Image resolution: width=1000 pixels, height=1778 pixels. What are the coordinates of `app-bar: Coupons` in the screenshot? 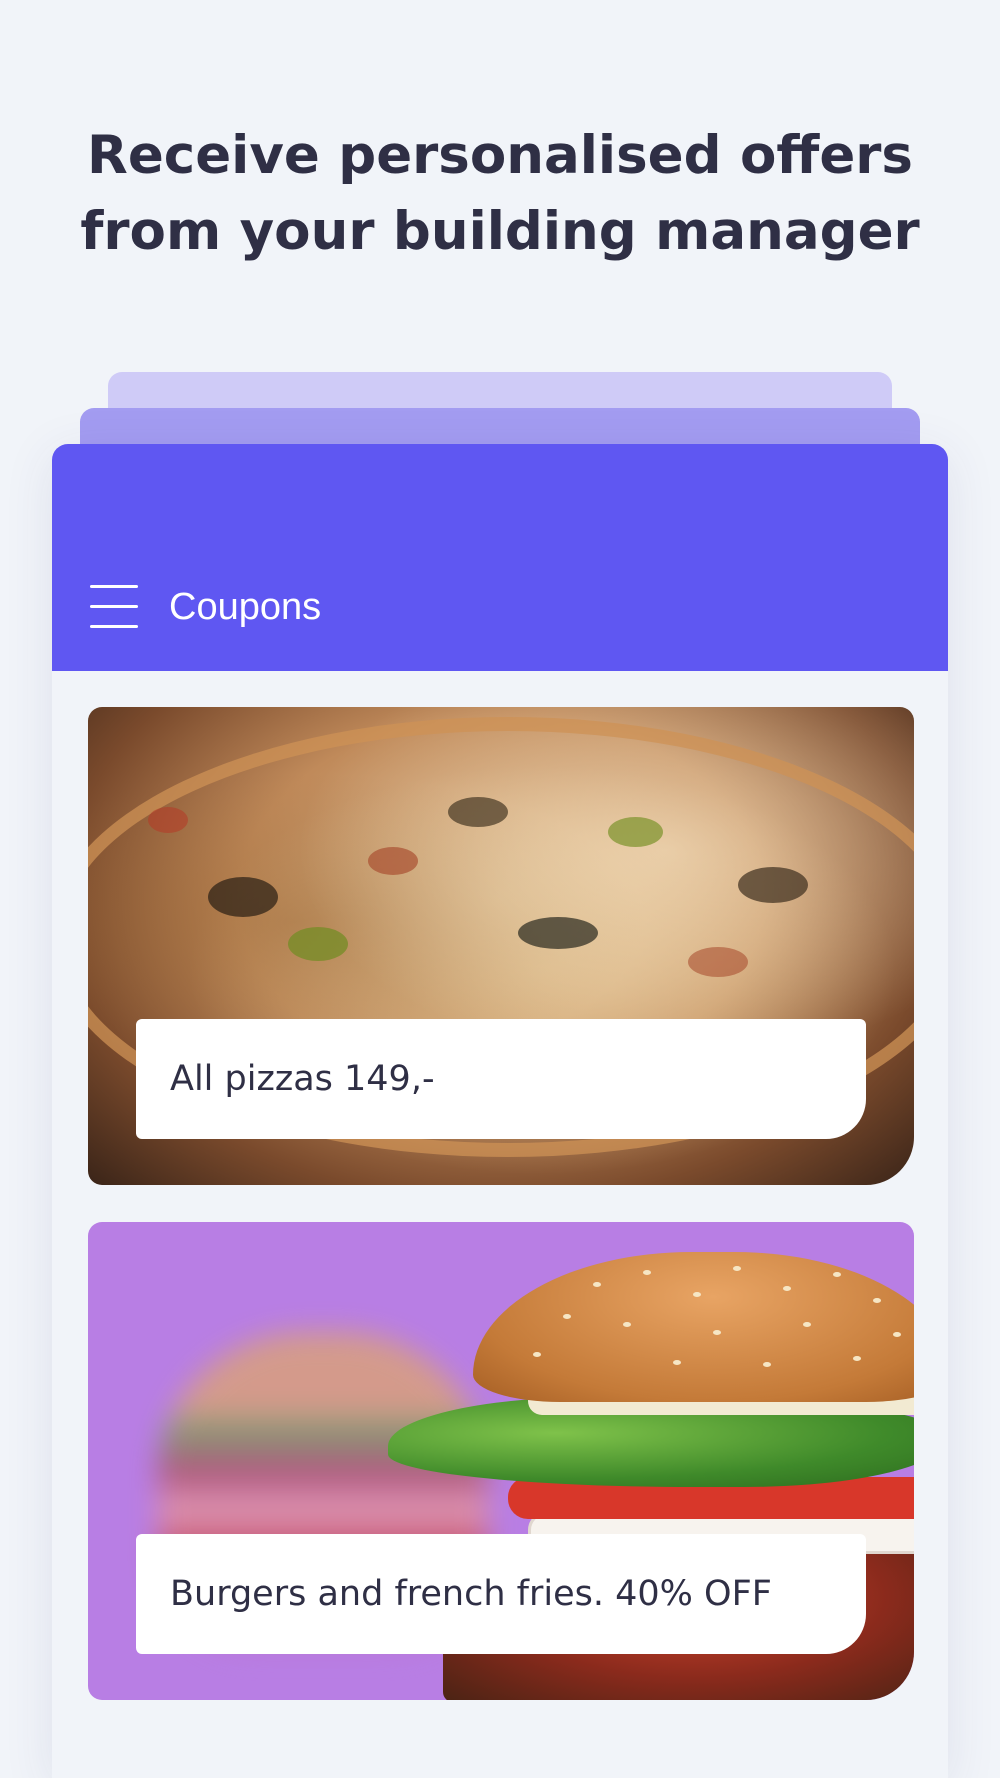 It's located at (500, 557).